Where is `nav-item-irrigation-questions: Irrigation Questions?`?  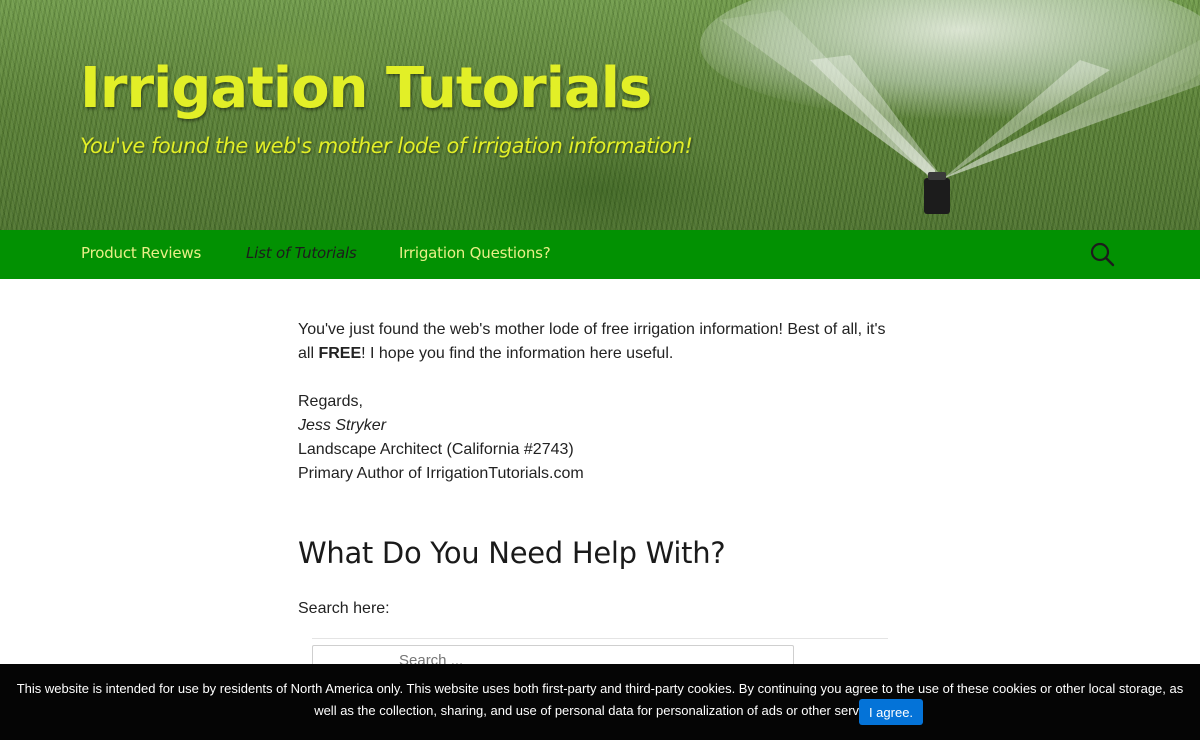 nav-item-irrigation-questions: Irrigation Questions? is located at coordinates (475, 253).